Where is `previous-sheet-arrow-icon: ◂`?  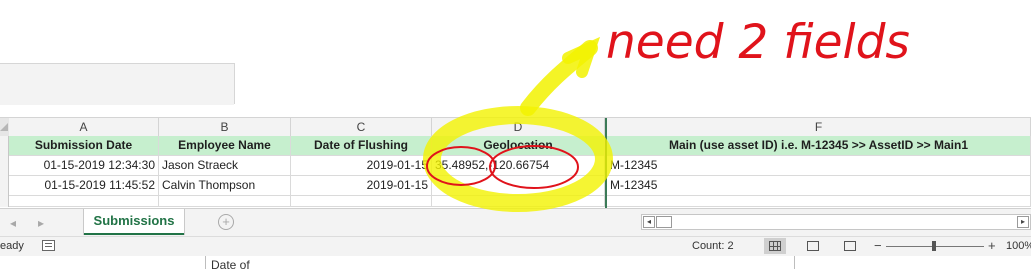
previous-sheet-arrow-icon: ◂ is located at coordinates (13, 223).